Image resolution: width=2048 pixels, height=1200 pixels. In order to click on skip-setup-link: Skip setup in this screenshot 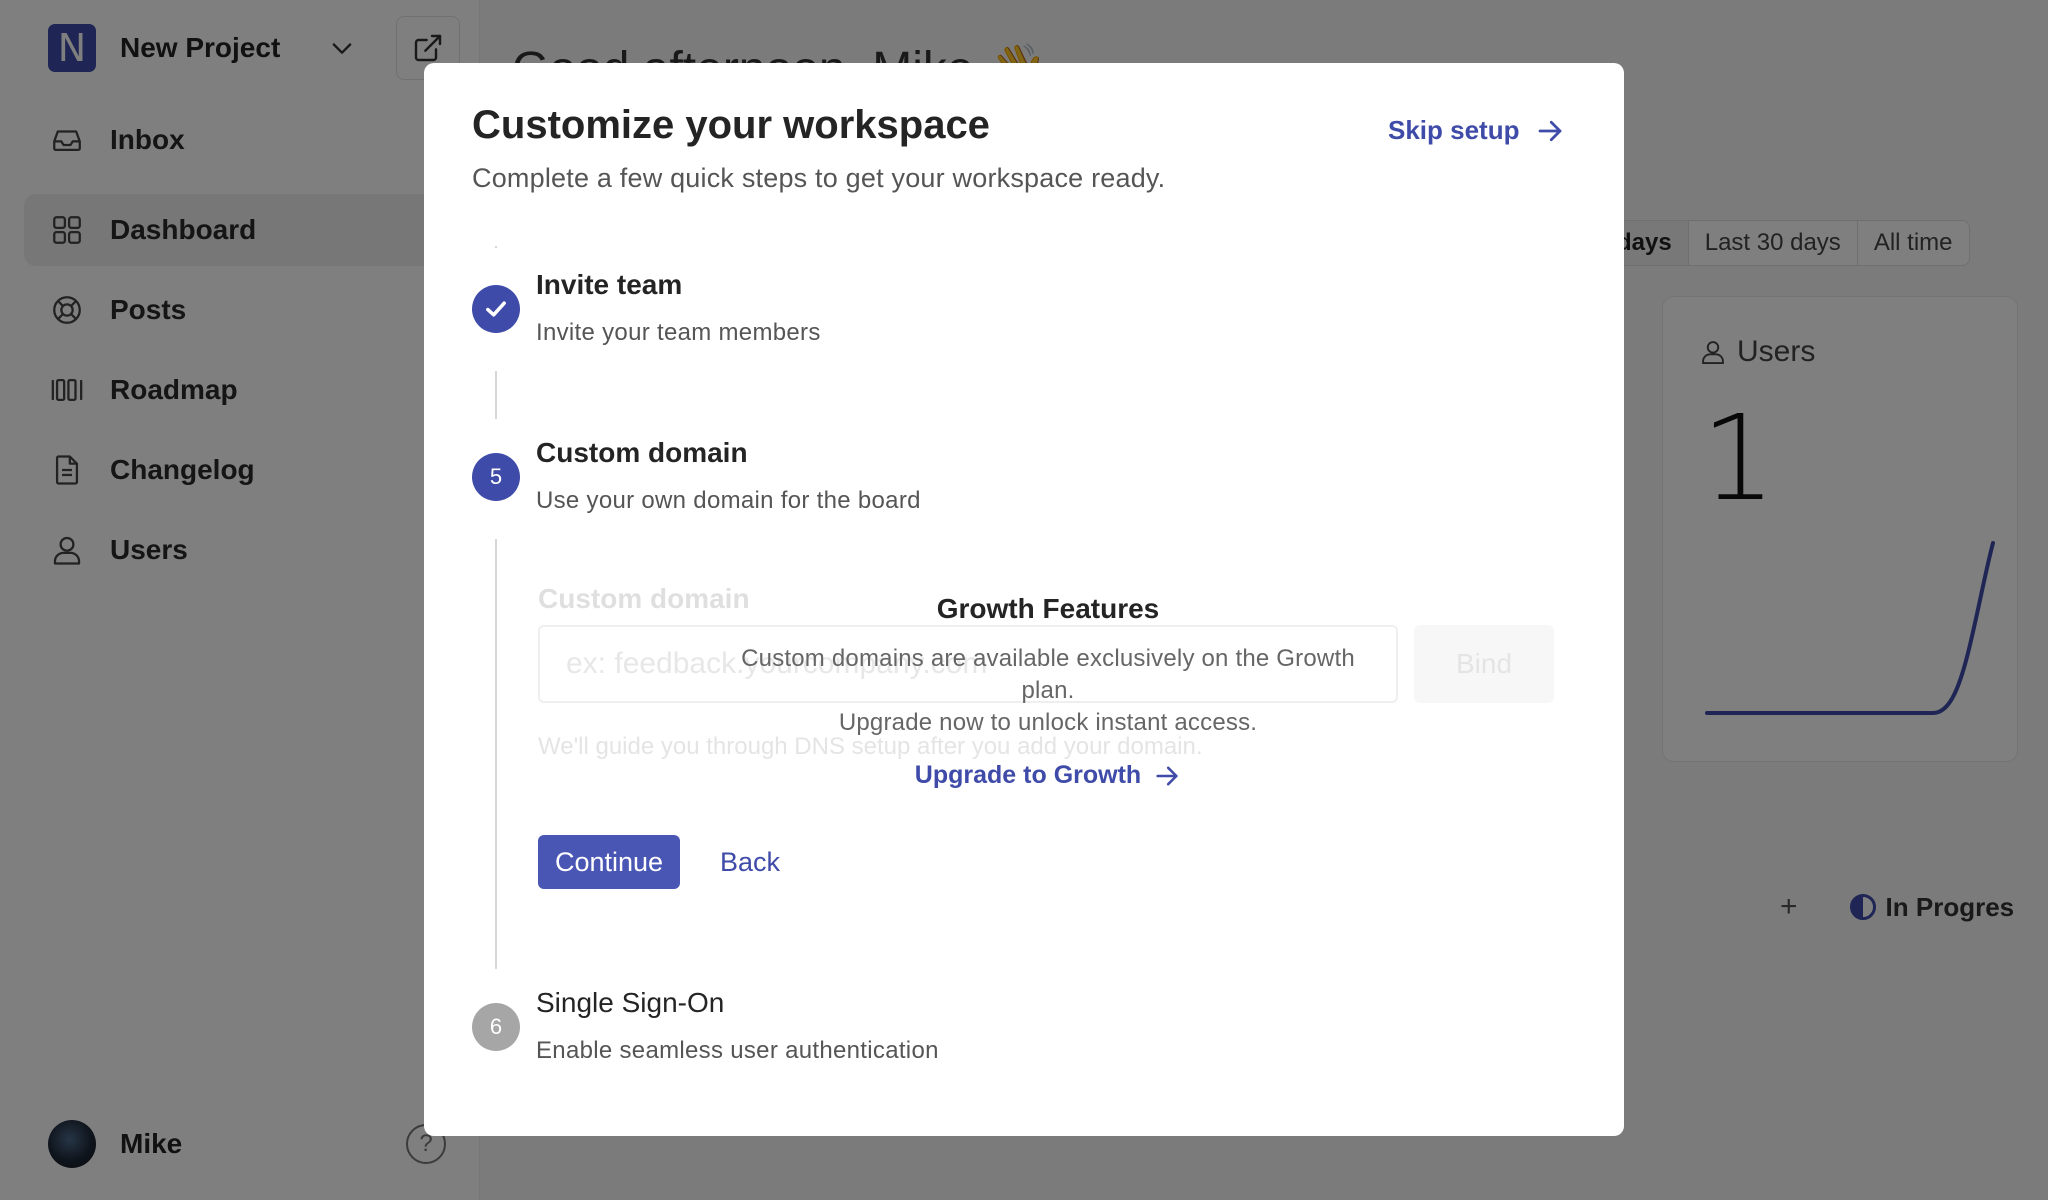, I will do `click(1476, 130)`.